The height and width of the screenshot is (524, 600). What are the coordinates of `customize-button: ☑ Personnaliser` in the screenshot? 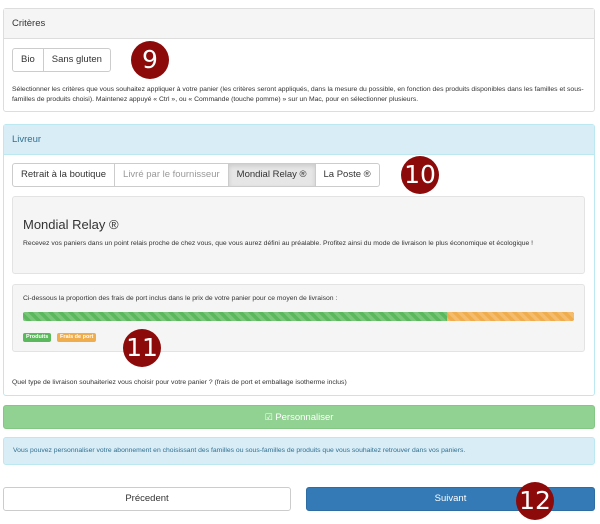 It's located at (299, 417).